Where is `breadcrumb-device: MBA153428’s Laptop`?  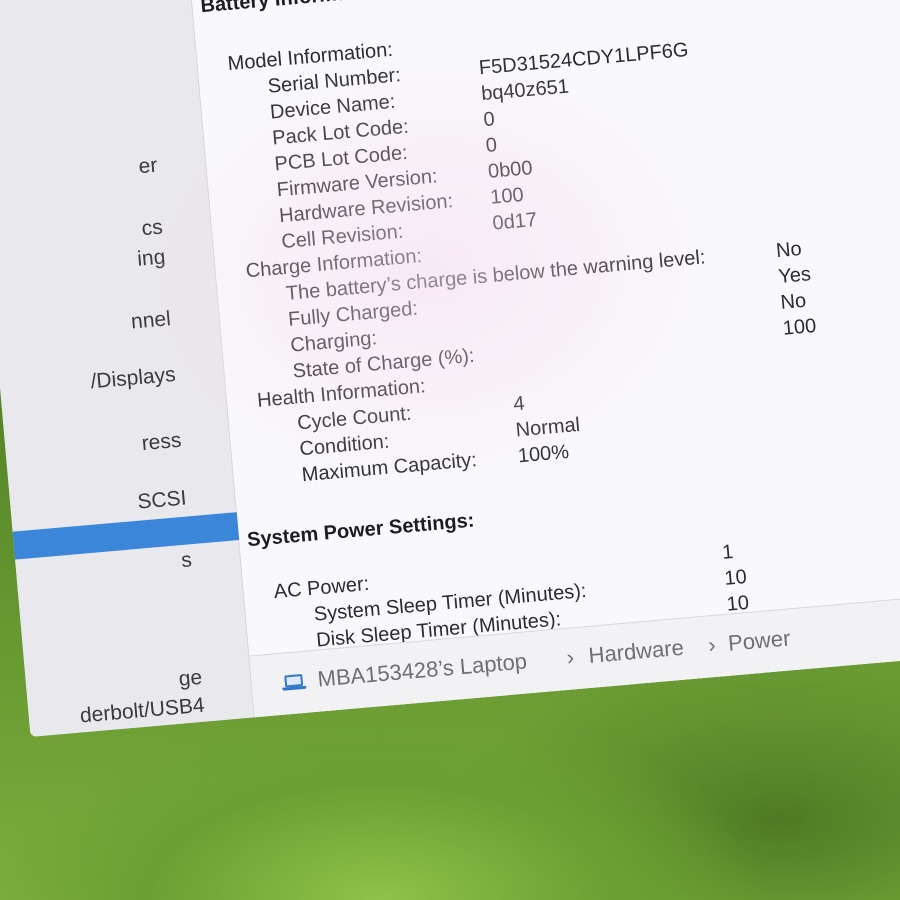 breadcrumb-device: MBA153428’s Laptop is located at coordinates (422, 670).